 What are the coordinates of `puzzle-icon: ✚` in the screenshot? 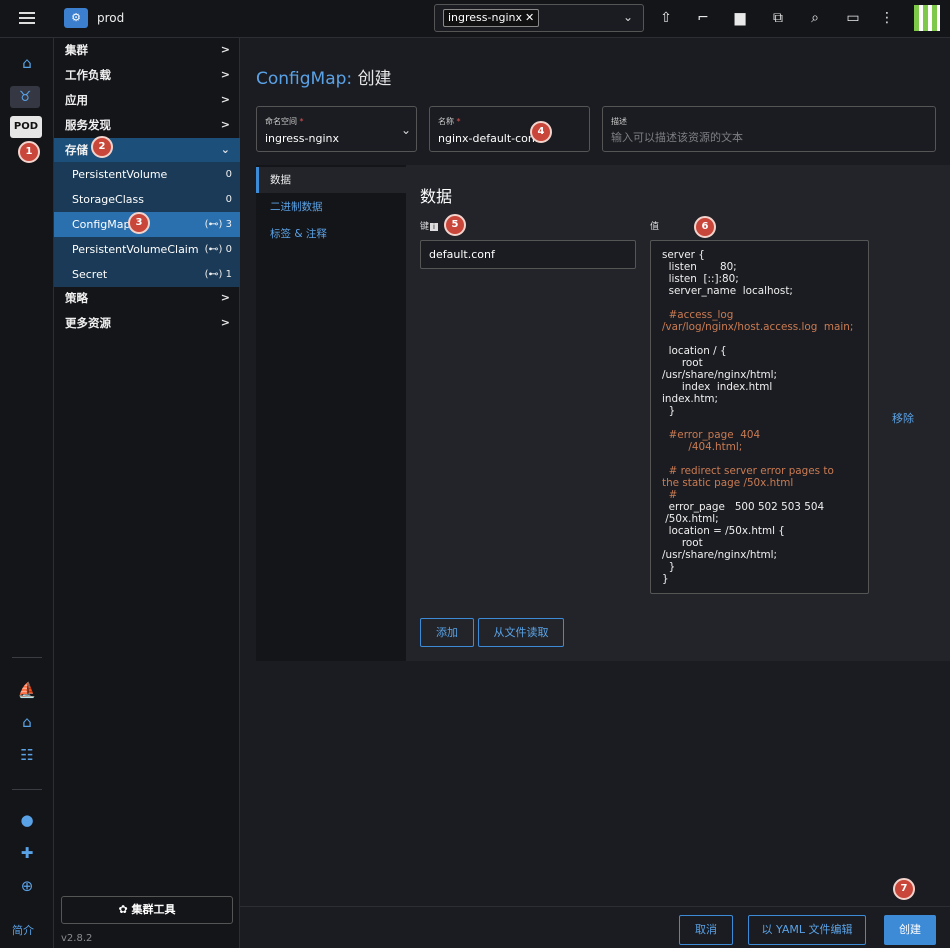 It's located at (27, 853).